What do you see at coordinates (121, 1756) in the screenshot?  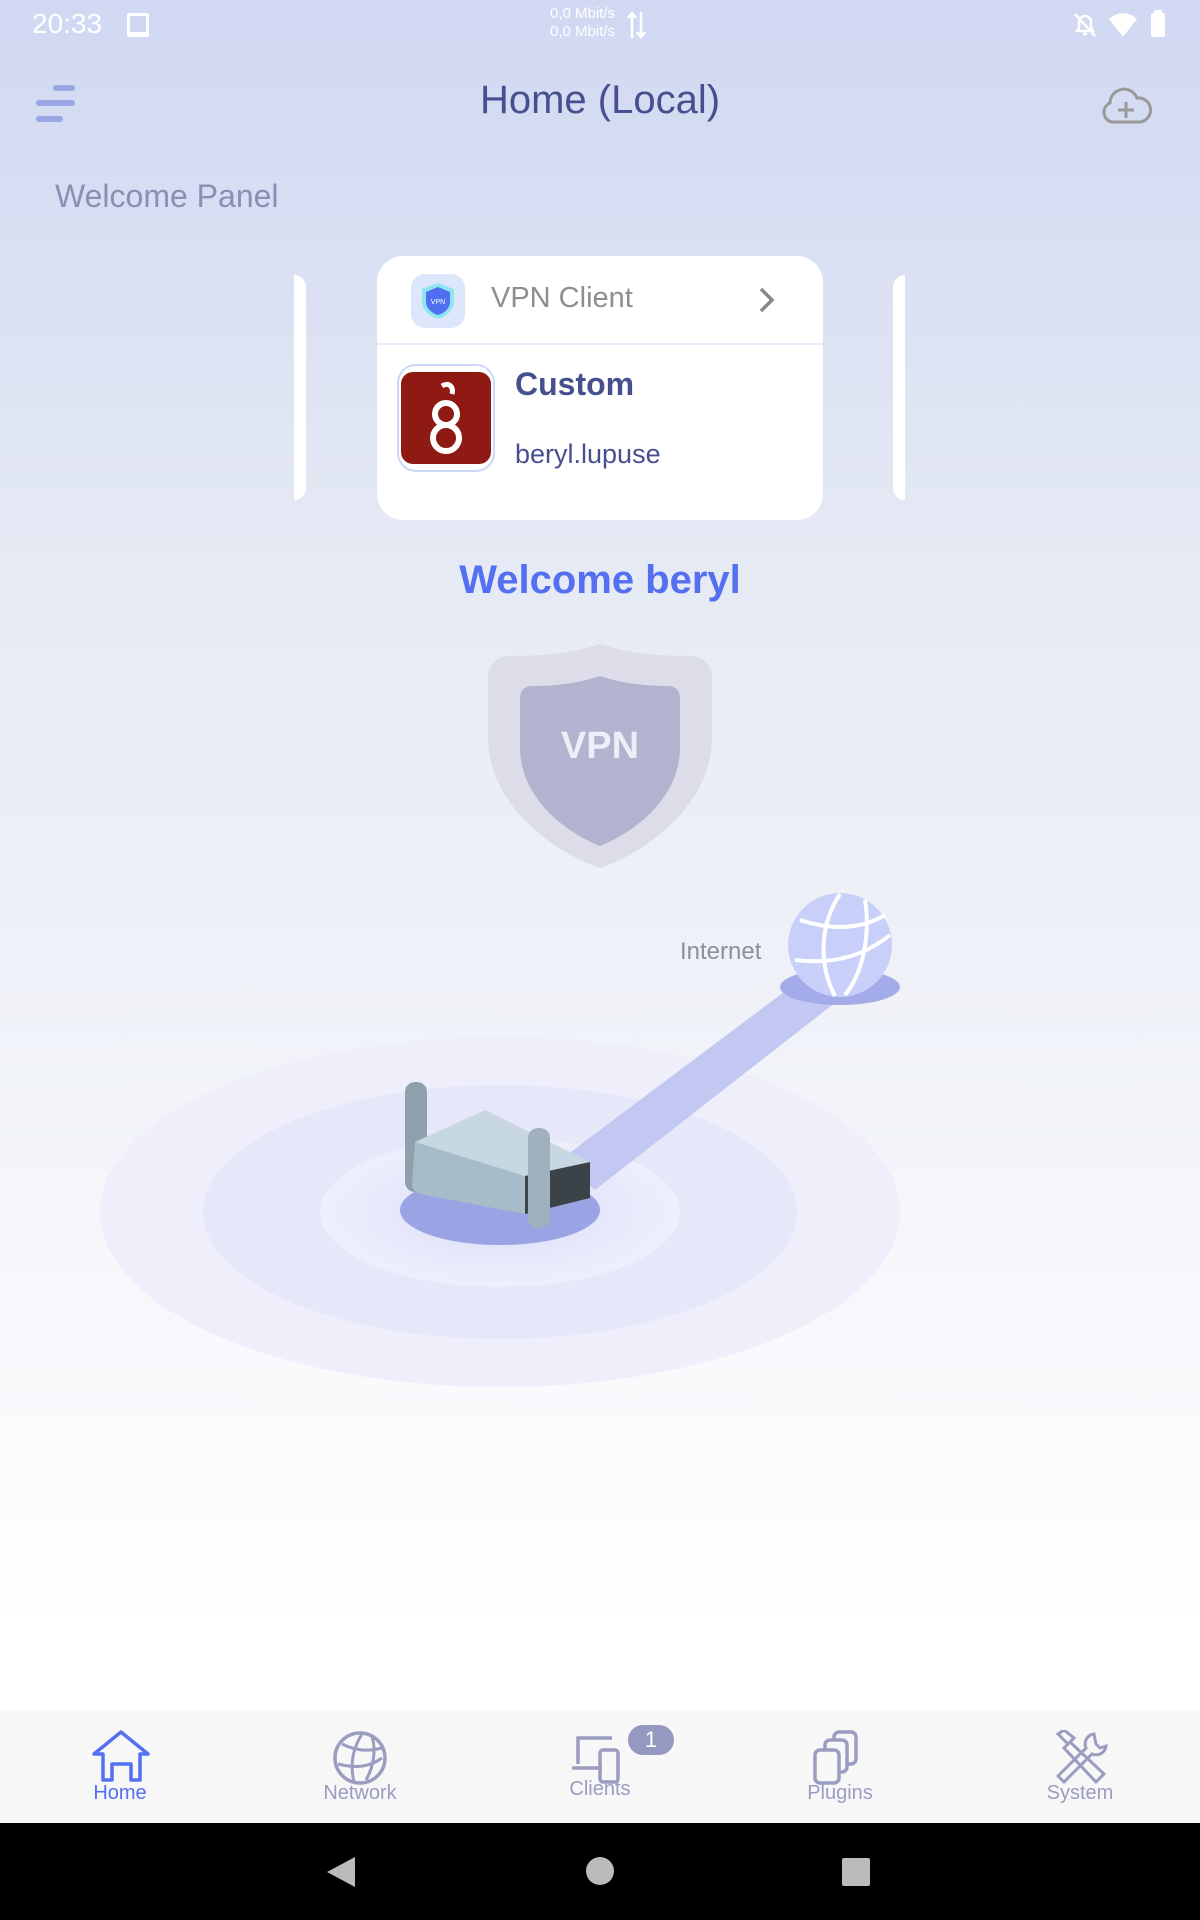 I see `home-icon` at bounding box center [121, 1756].